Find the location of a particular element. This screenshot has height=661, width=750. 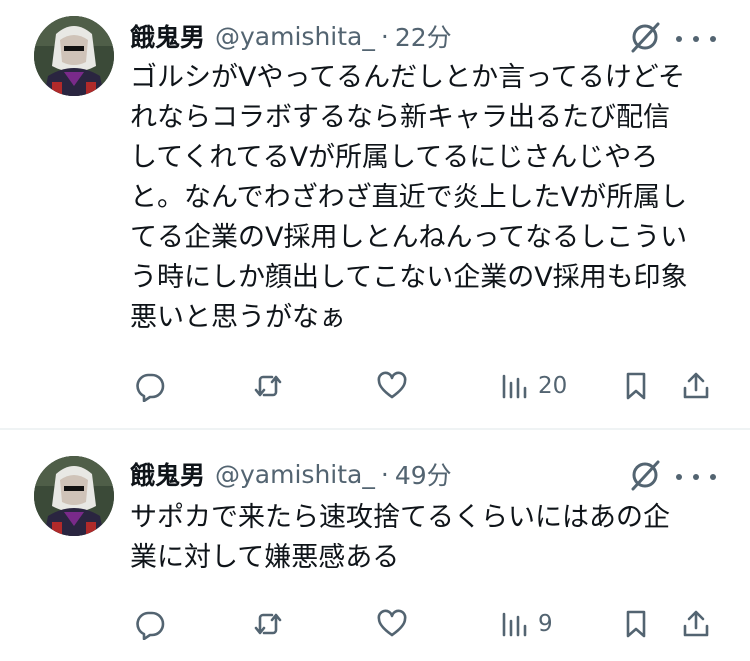

view-count: 9 is located at coordinates (545, 624).